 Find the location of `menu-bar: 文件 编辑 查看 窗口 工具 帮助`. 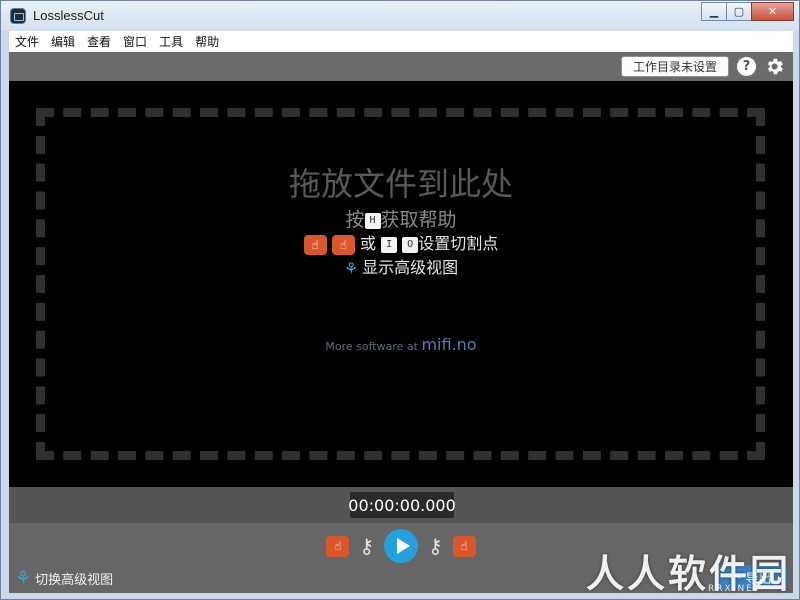

menu-bar: 文件 编辑 查看 窗口 工具 帮助 is located at coordinates (401, 41).